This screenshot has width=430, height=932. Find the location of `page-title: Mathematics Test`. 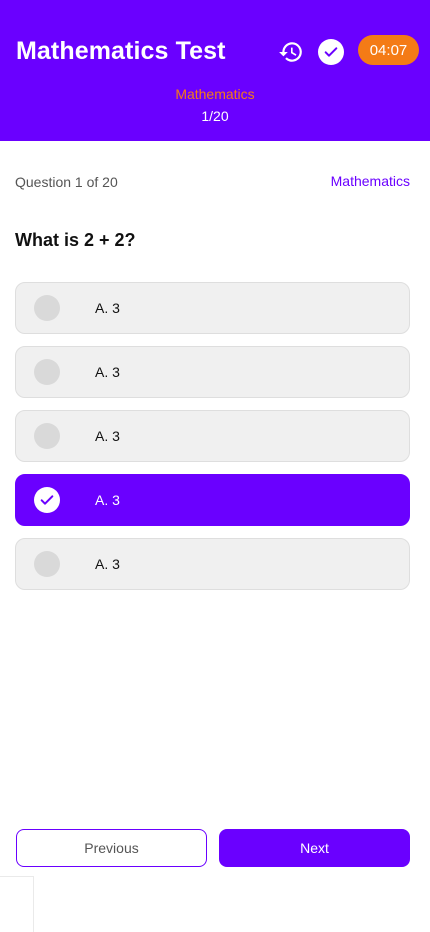

page-title: Mathematics Test is located at coordinates (121, 51).